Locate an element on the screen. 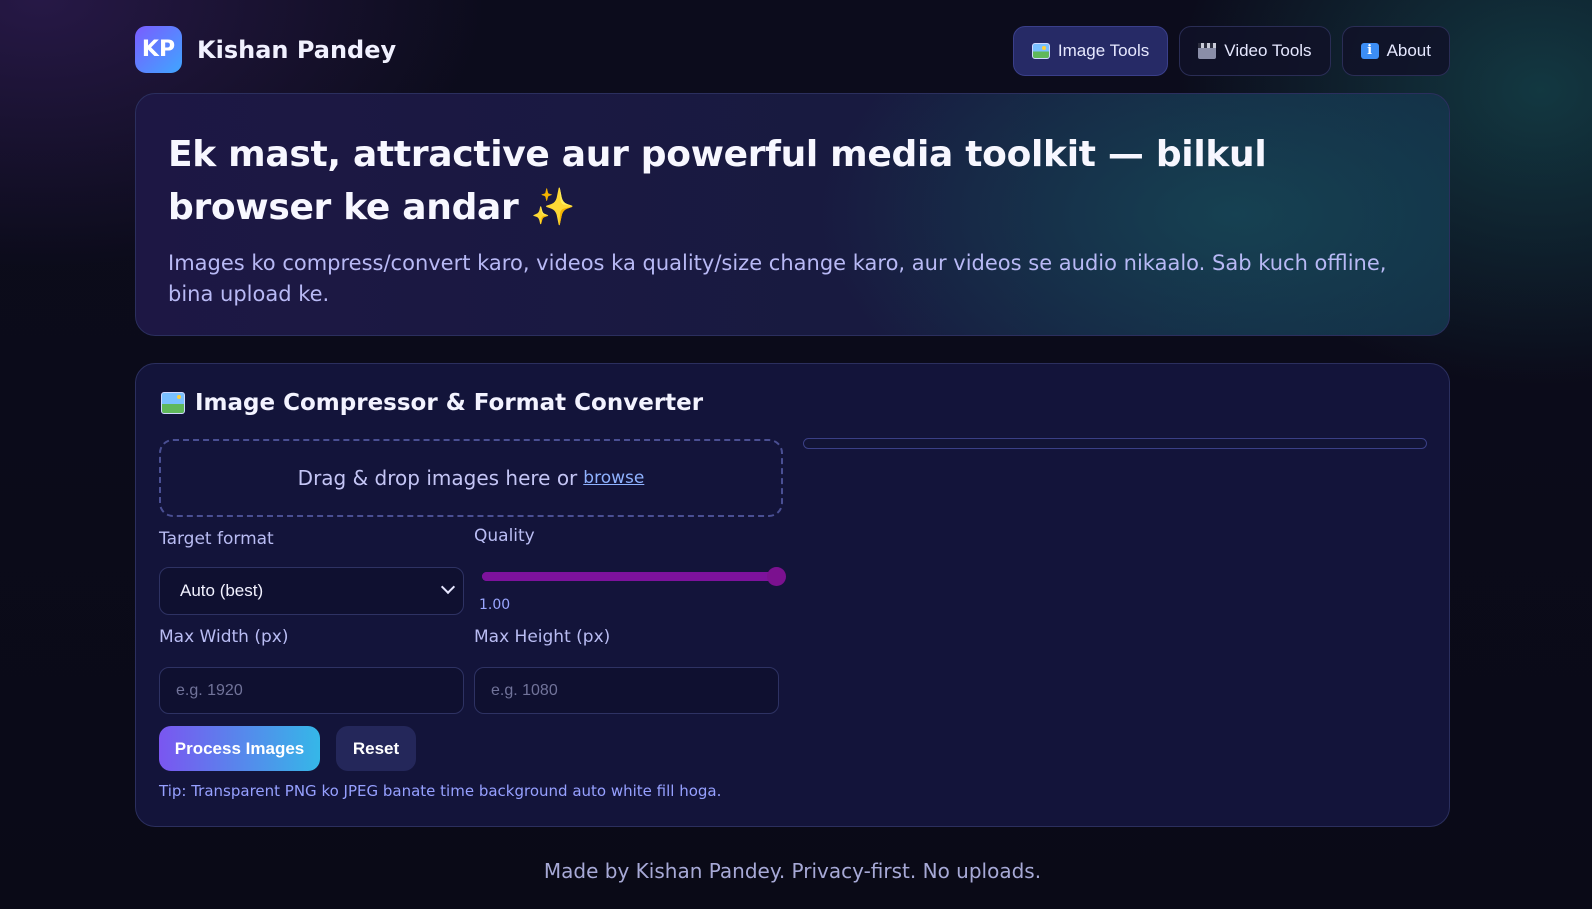 Image resolution: width=1592 pixels, height=909 pixels. progress-bar is located at coordinates (1115, 443).